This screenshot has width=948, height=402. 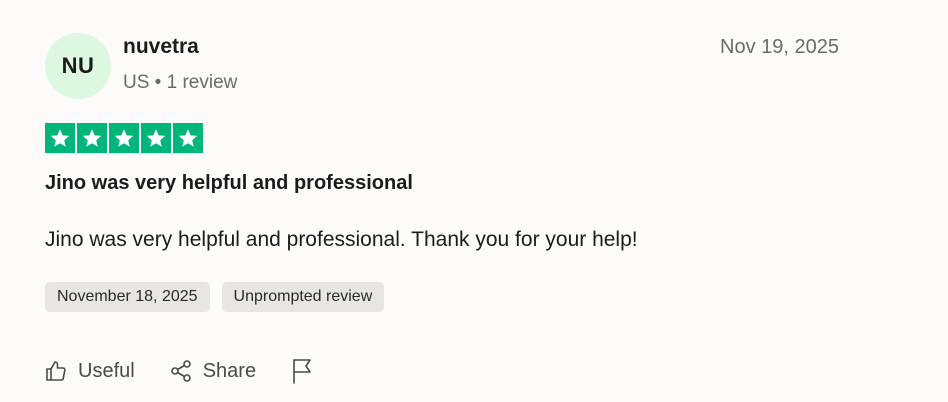 What do you see at coordinates (180, 82) in the screenshot?
I see `reviewer-meta: US • 1 review` at bounding box center [180, 82].